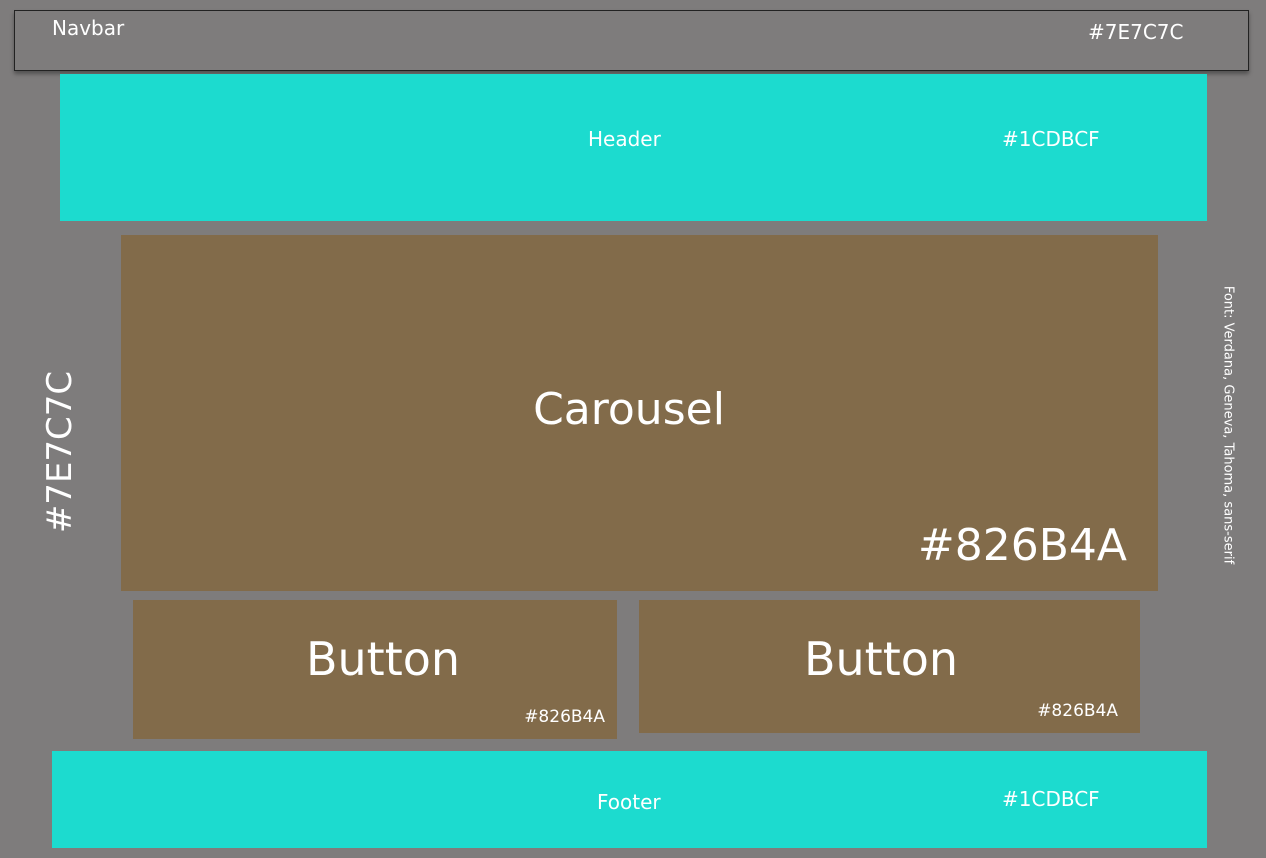 The image size is (1266, 858). I want to click on footer: Footer #1CDBCF, so click(629, 799).